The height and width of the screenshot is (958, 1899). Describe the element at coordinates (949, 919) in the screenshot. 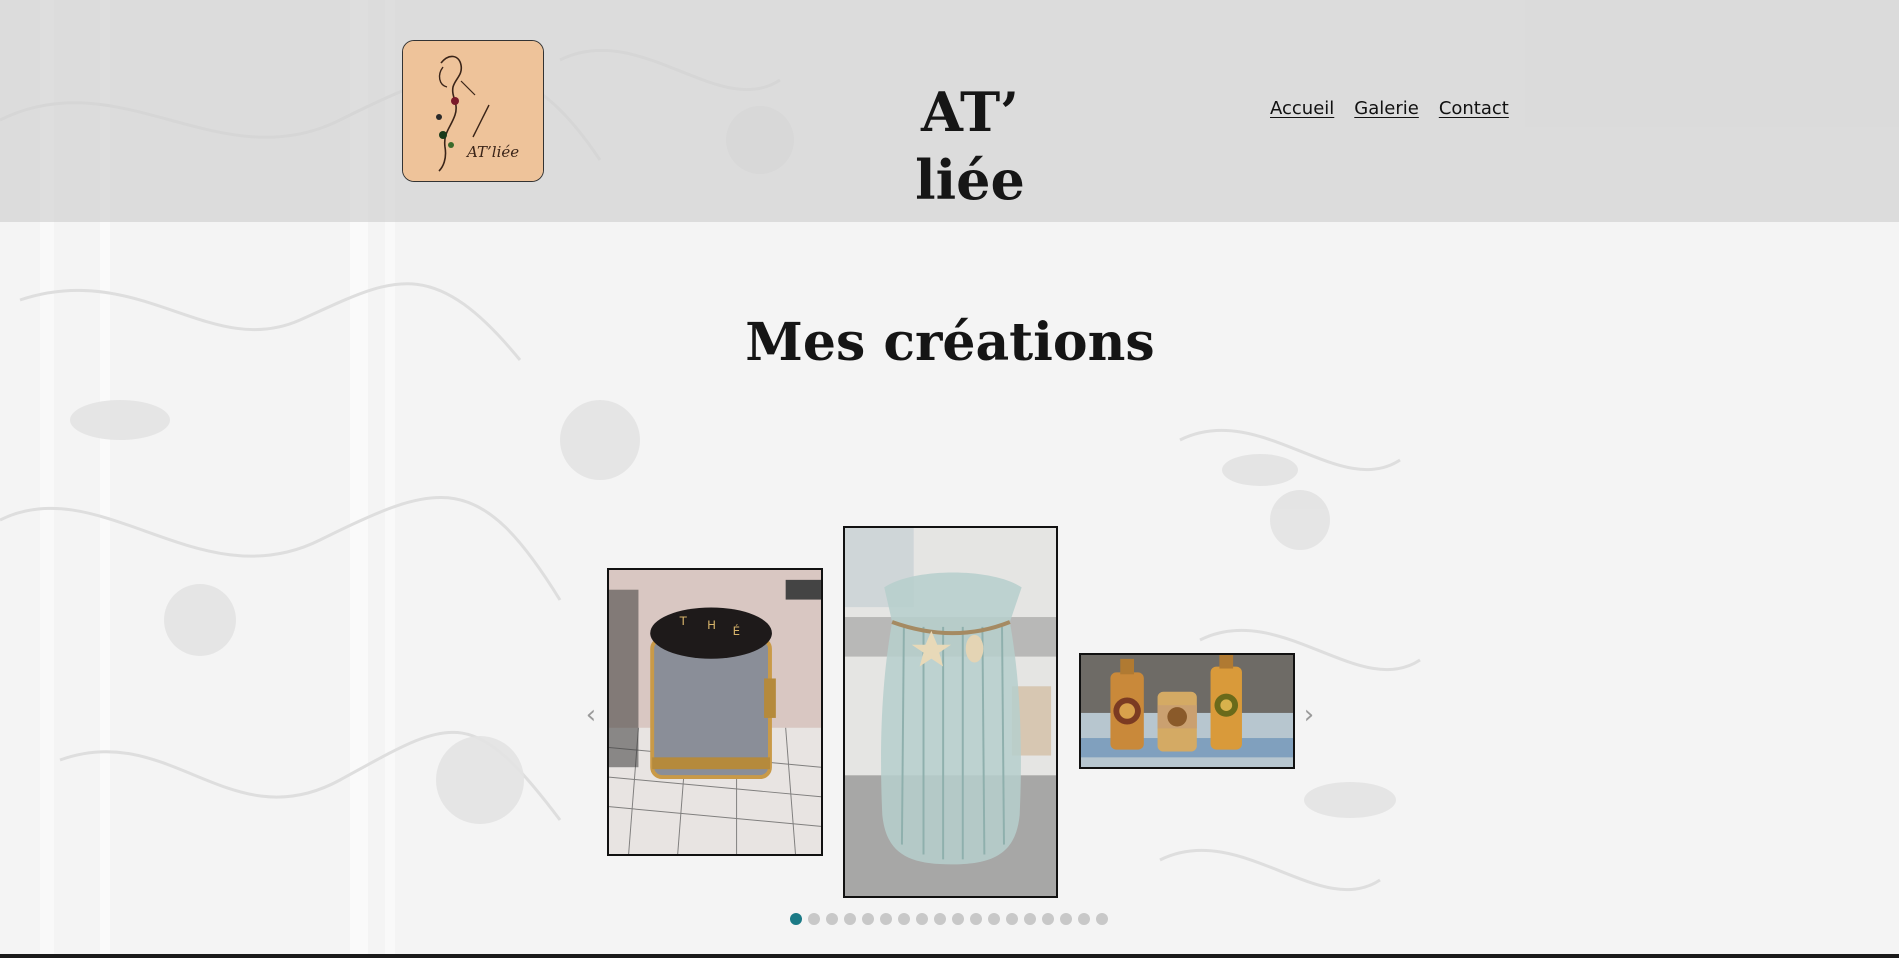

I see `carousel-pagination` at that location.